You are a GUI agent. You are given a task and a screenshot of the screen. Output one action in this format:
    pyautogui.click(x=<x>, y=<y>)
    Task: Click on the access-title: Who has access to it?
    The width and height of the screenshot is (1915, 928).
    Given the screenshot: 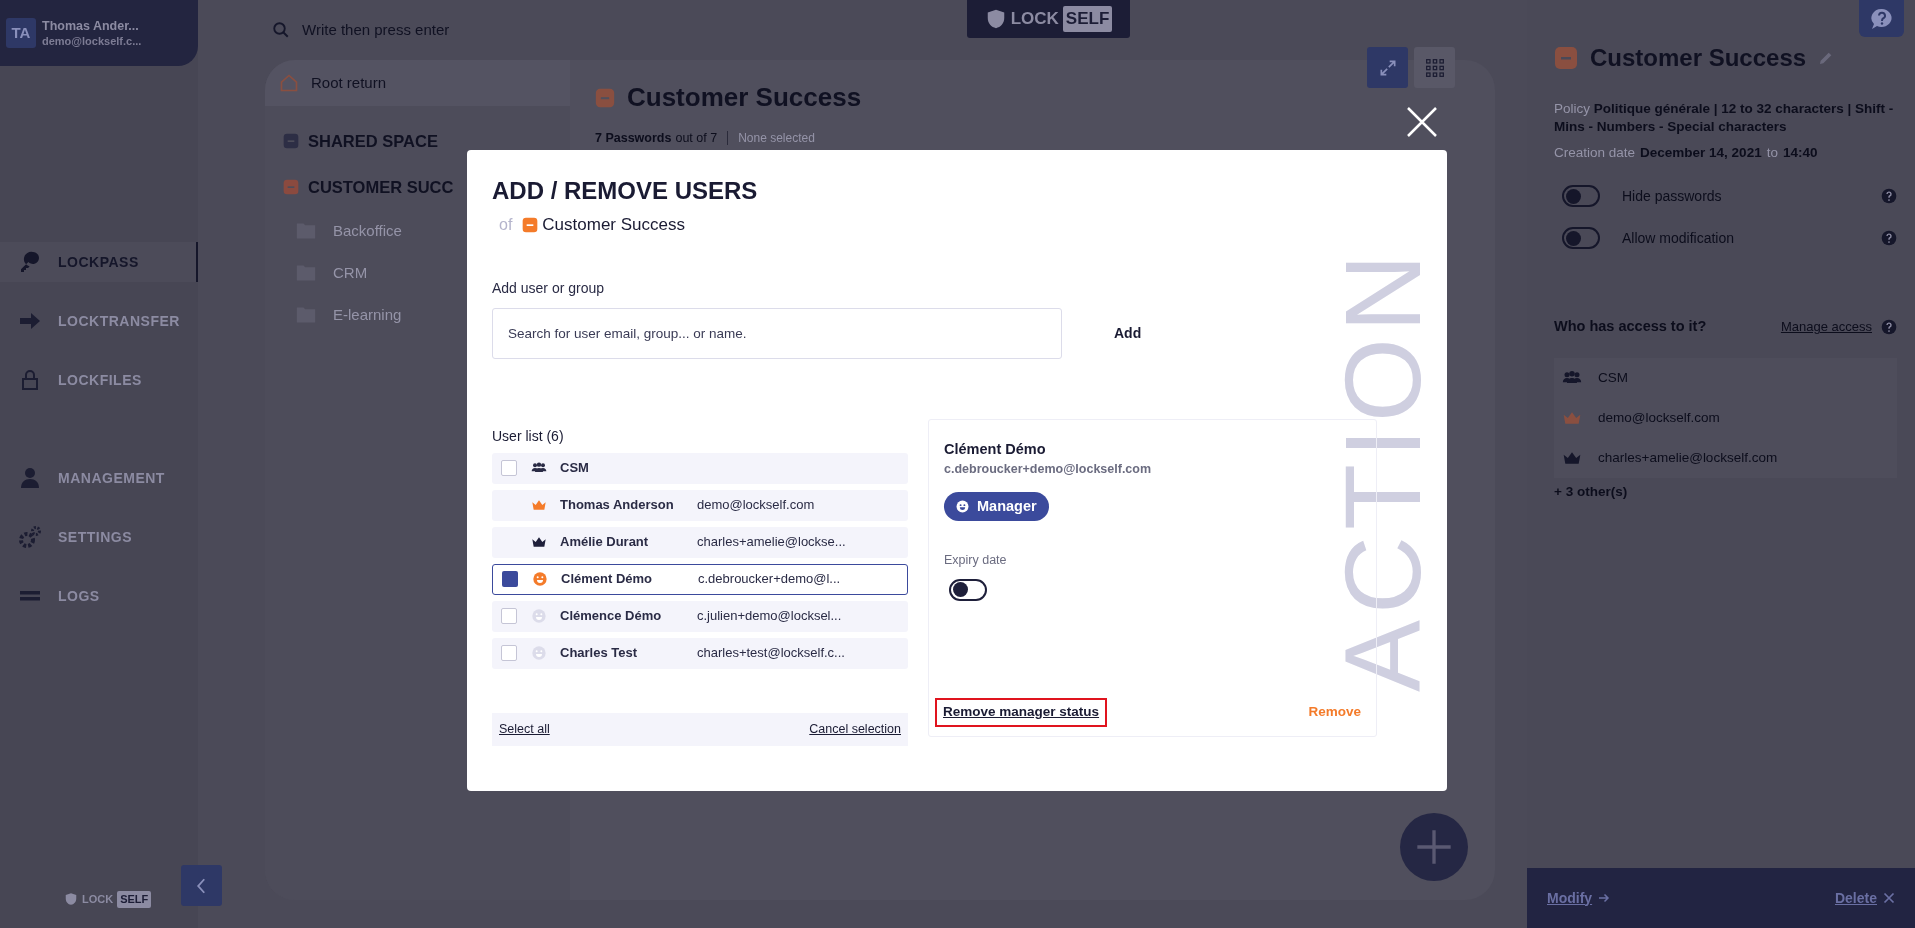 What is the action you would take?
    pyautogui.click(x=1631, y=327)
    